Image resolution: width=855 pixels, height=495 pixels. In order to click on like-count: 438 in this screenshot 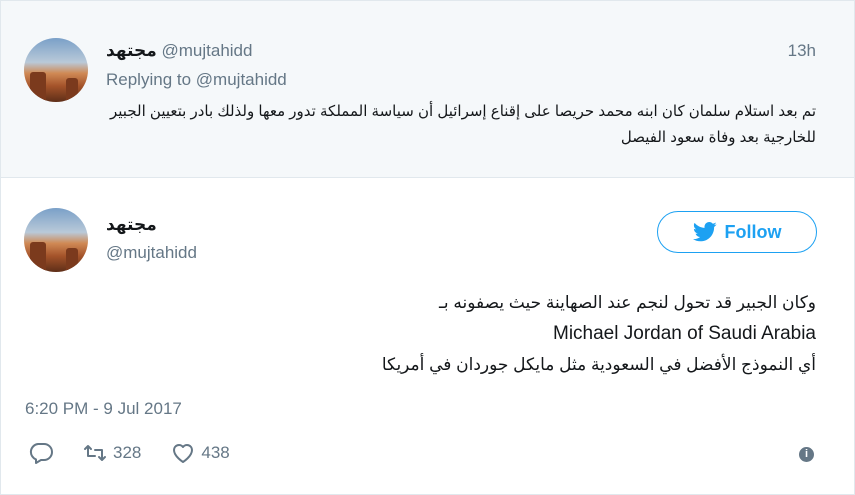, I will do `click(215, 452)`.